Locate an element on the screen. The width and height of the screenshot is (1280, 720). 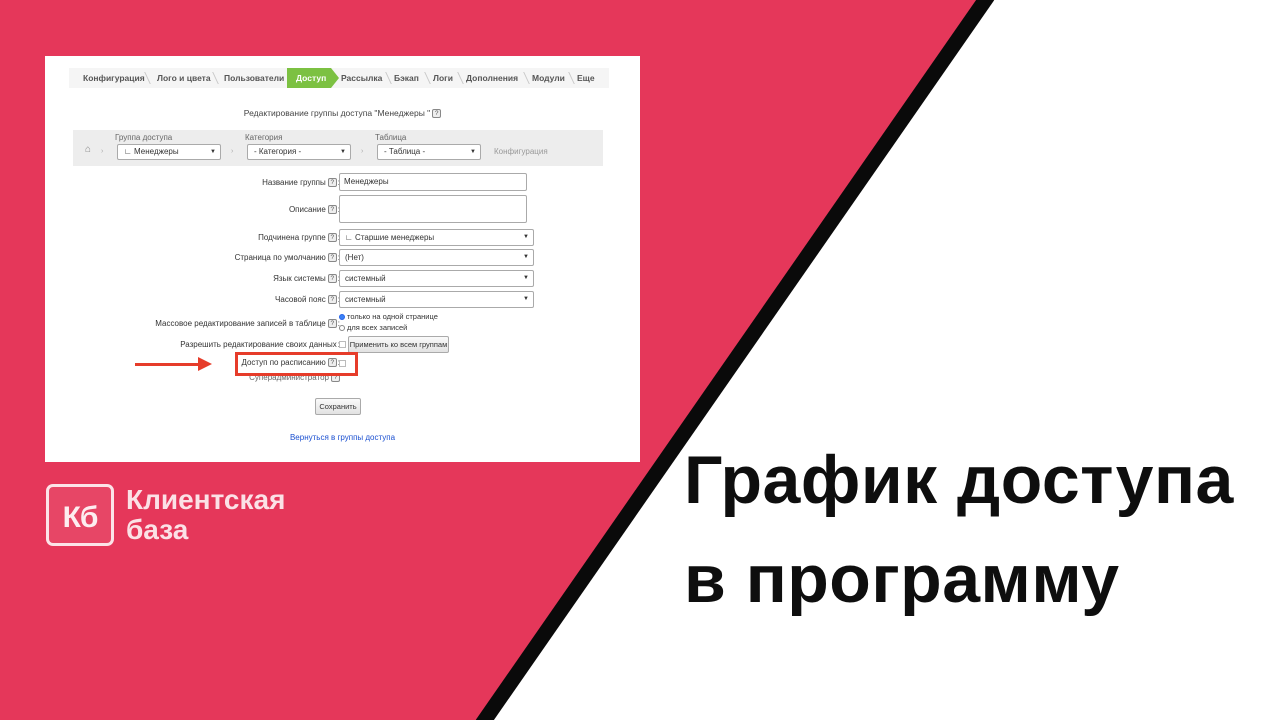
allow-edit-label: Разрешить редактирование своих данных: is located at coordinates (260, 344).